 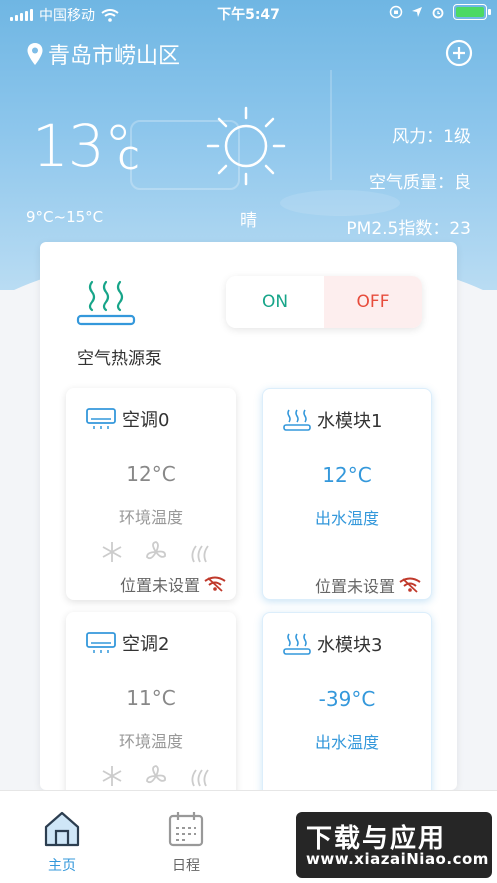 I want to click on home-icon, so click(x=62, y=829).